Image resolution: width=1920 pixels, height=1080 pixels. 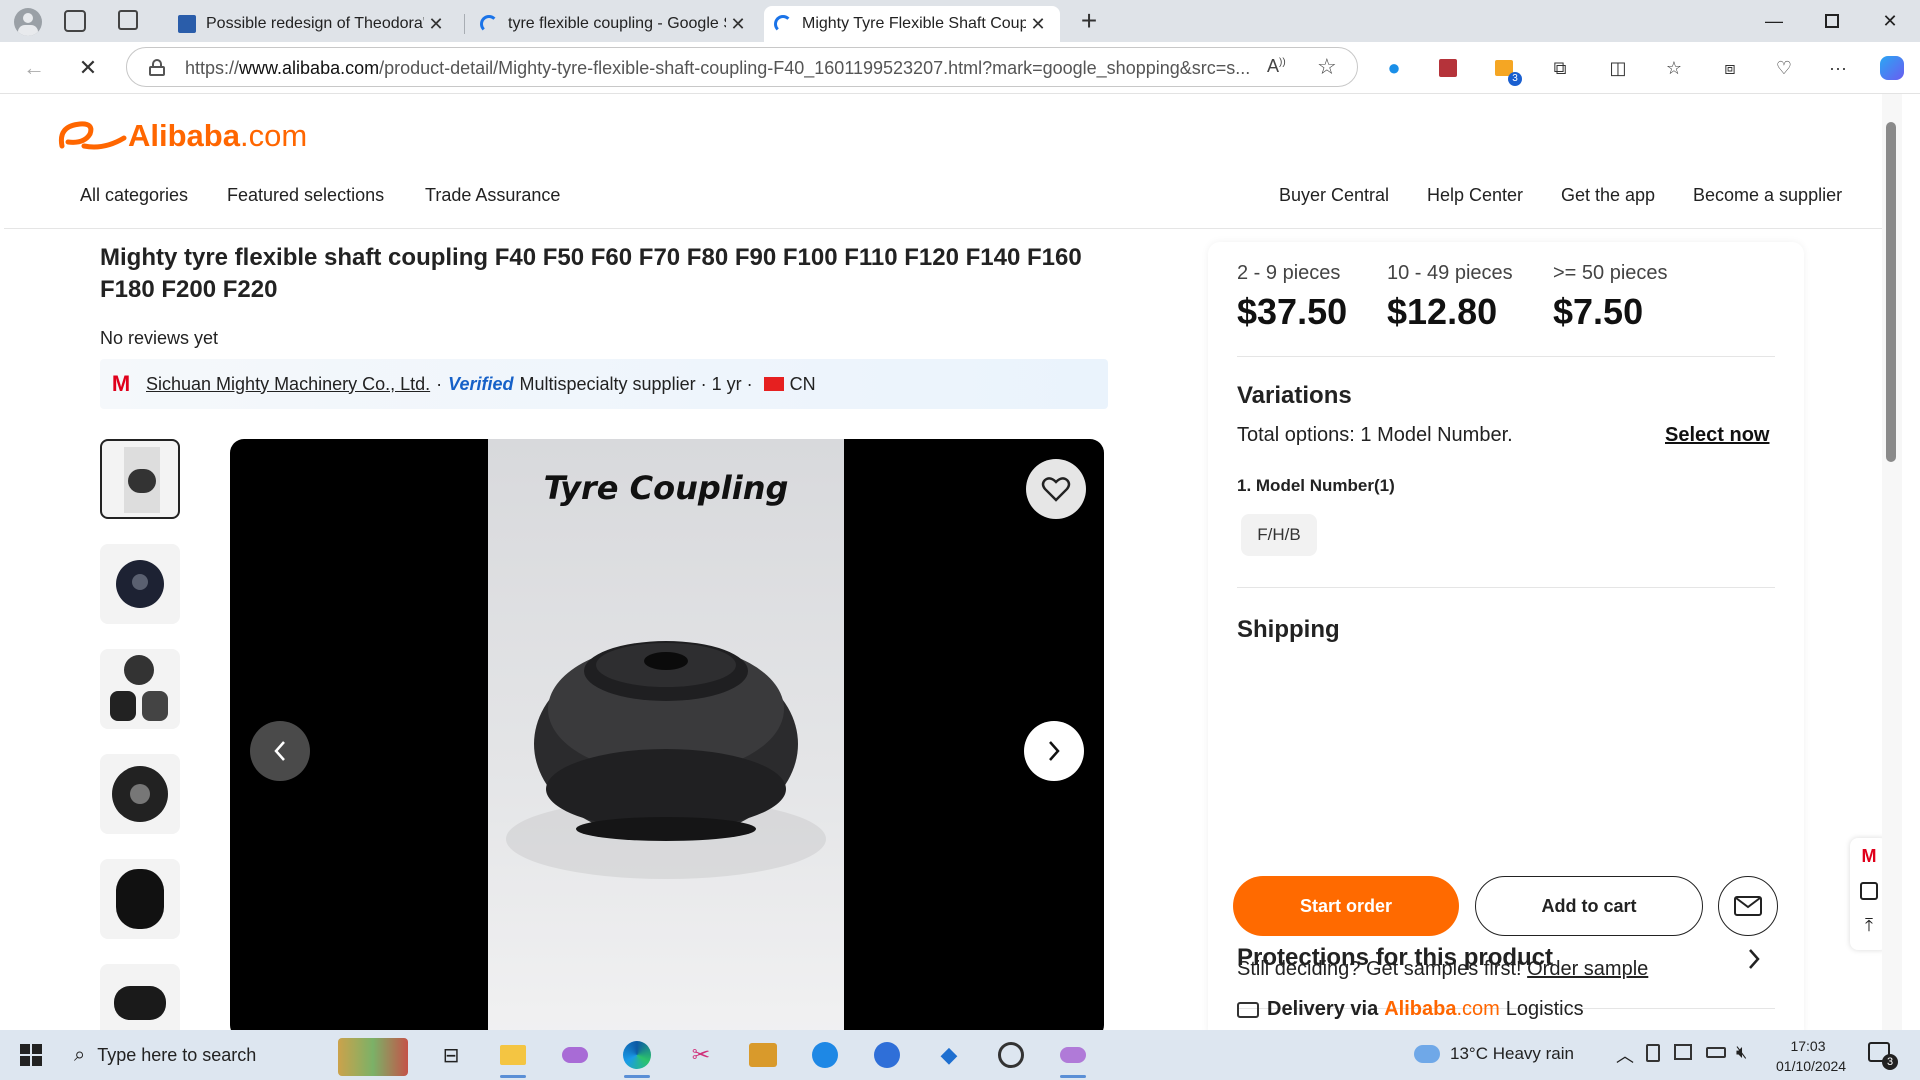 What do you see at coordinates (1011, 1055) in the screenshot?
I see `vpn-lock-icon` at bounding box center [1011, 1055].